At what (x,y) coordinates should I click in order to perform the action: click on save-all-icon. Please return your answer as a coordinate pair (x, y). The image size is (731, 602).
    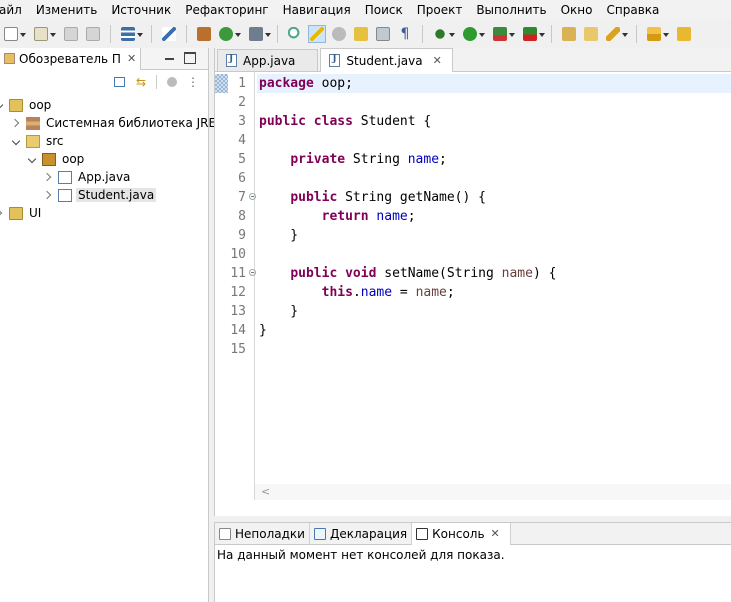
    Looking at the image, I should click on (93, 34).